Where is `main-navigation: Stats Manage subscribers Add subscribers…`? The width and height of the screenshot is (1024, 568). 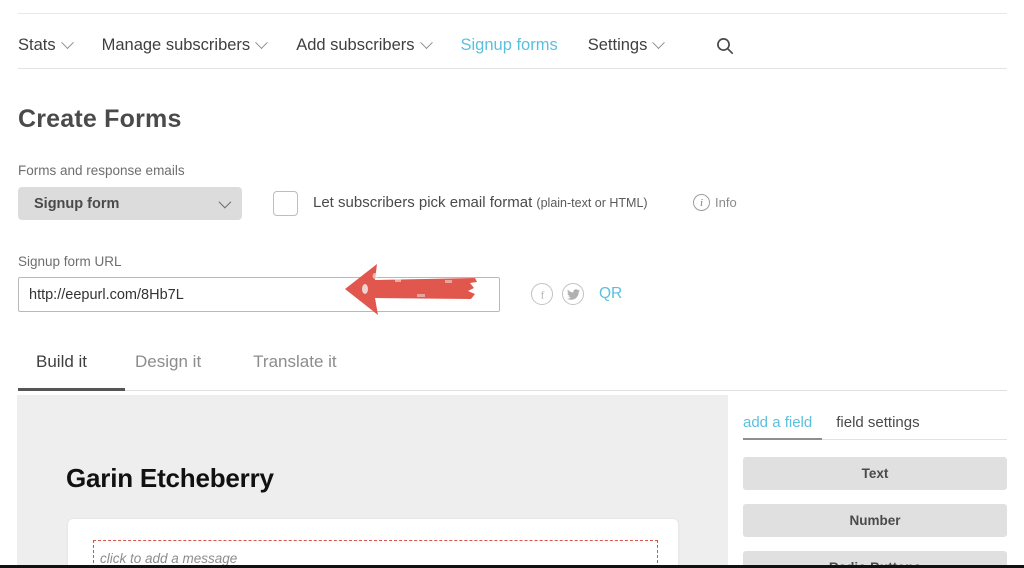 main-navigation: Stats Manage subscribers Add subscribers… is located at coordinates (512, 45).